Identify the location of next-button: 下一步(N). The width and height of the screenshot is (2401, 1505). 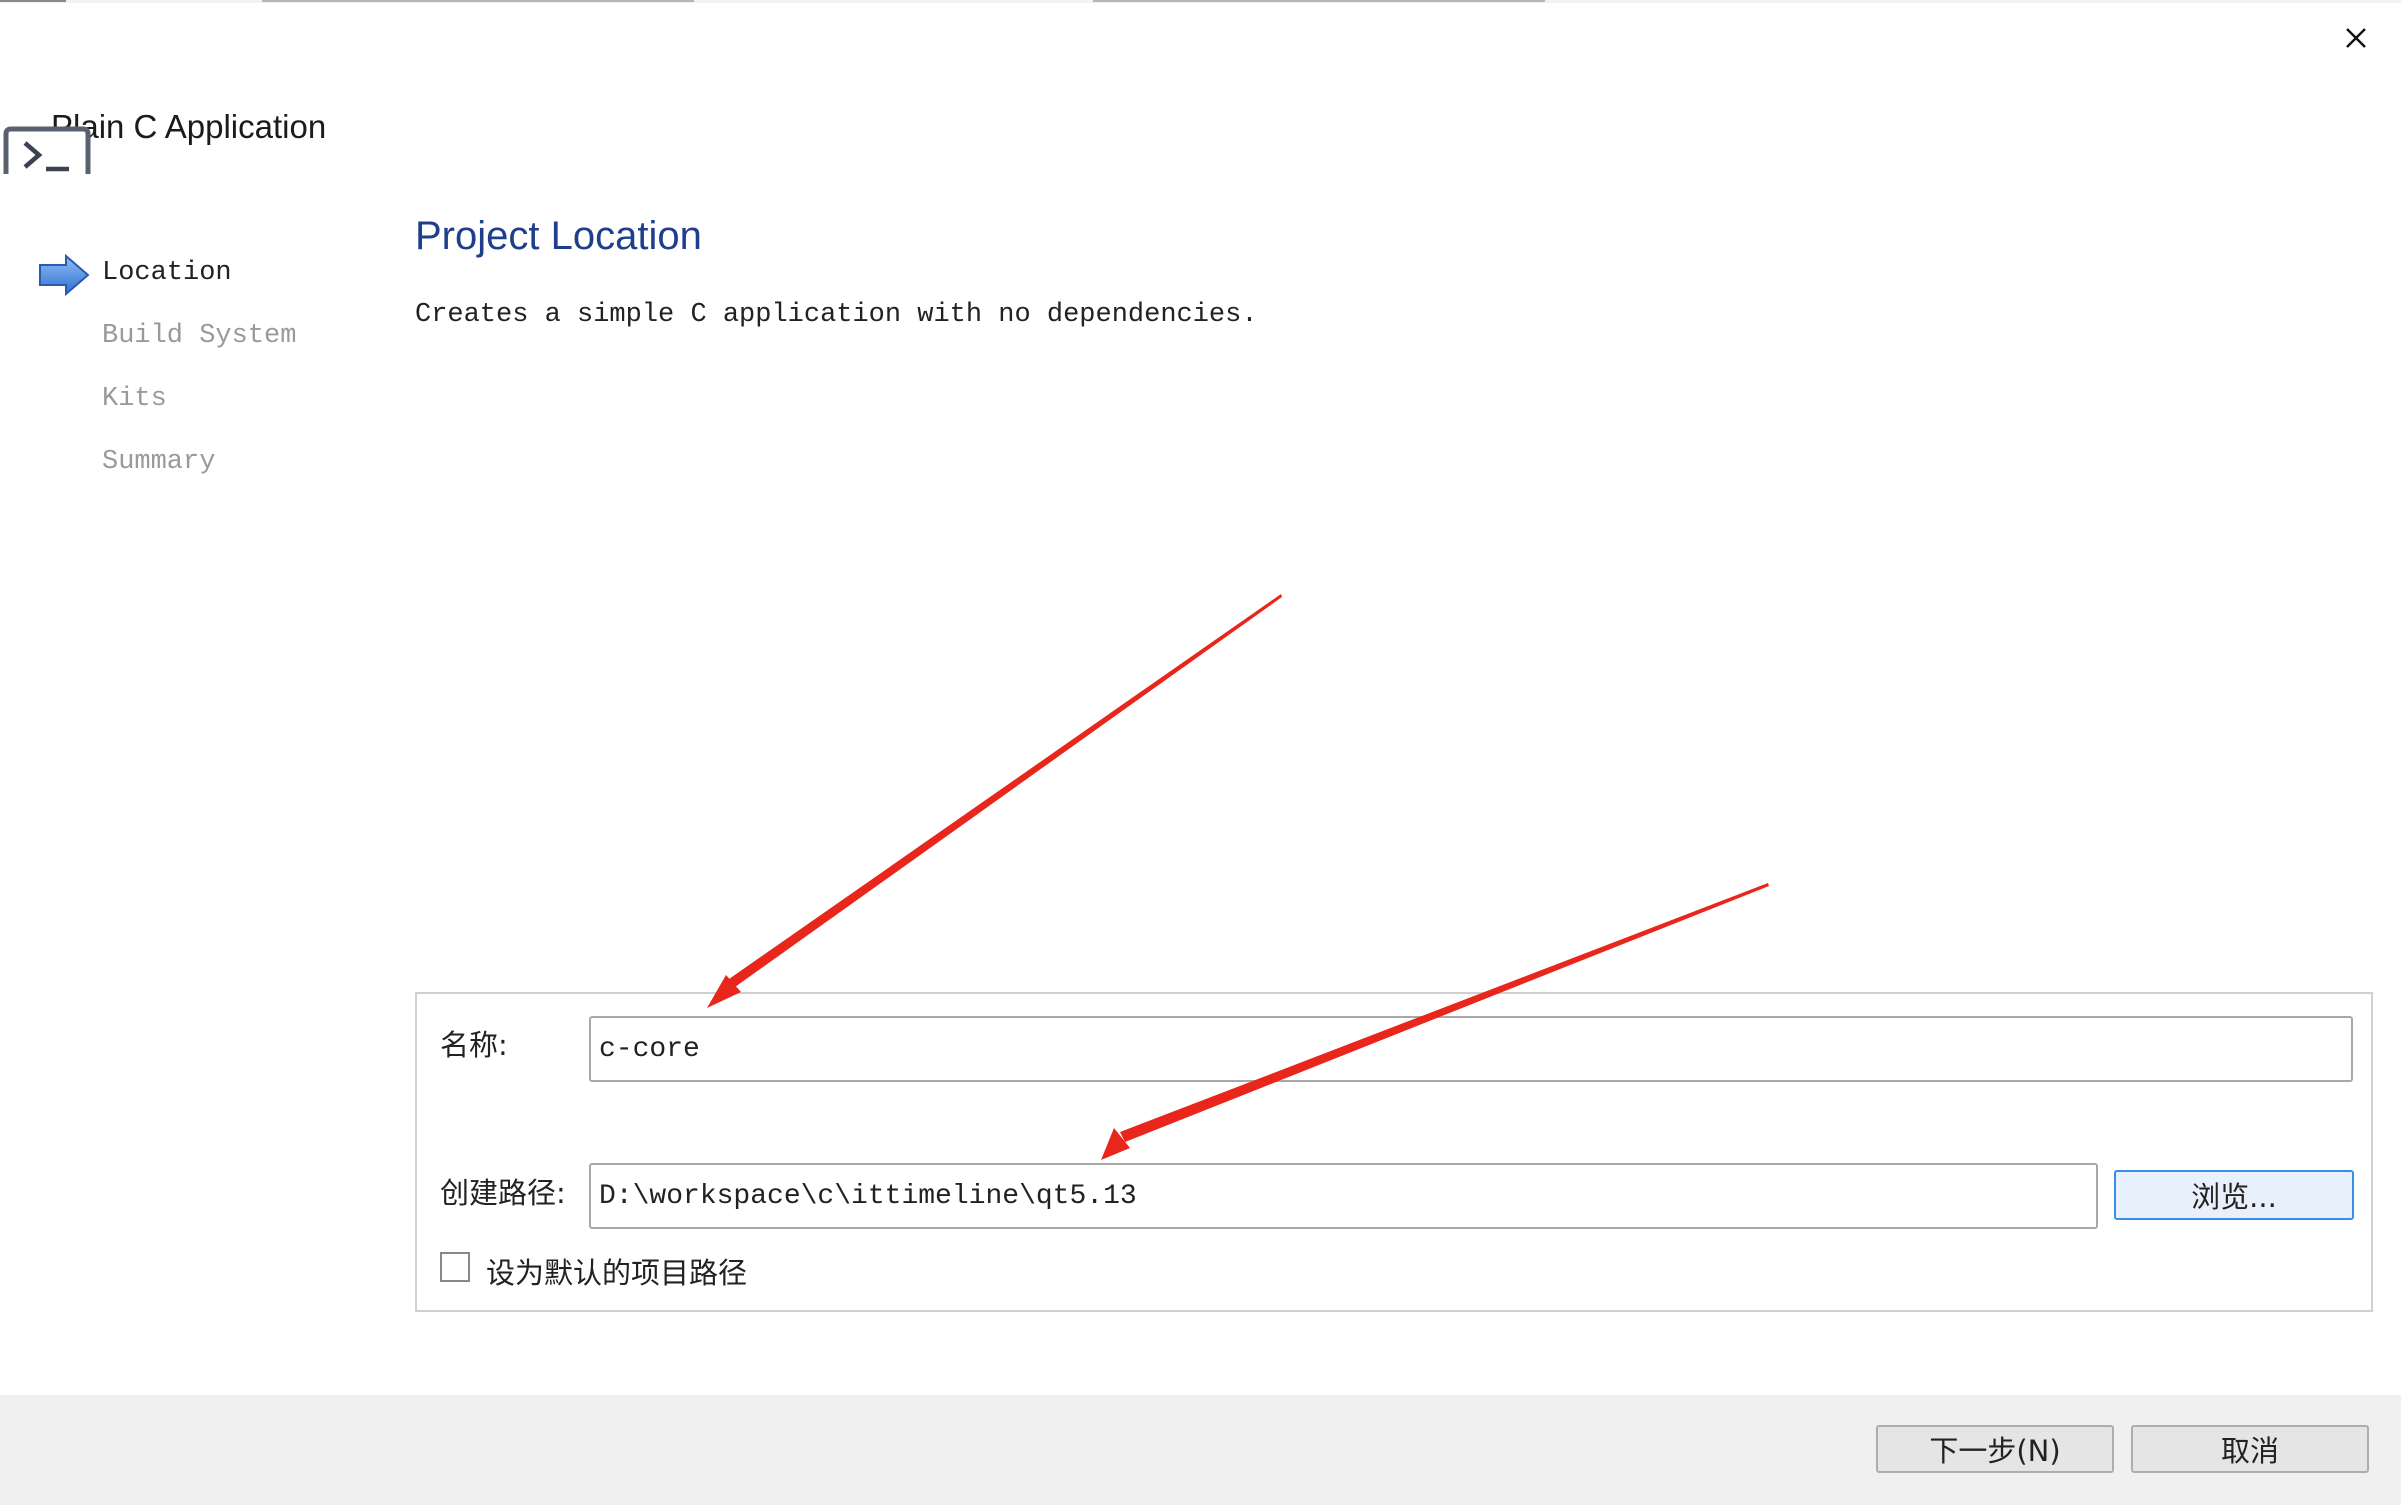
(1995, 1449).